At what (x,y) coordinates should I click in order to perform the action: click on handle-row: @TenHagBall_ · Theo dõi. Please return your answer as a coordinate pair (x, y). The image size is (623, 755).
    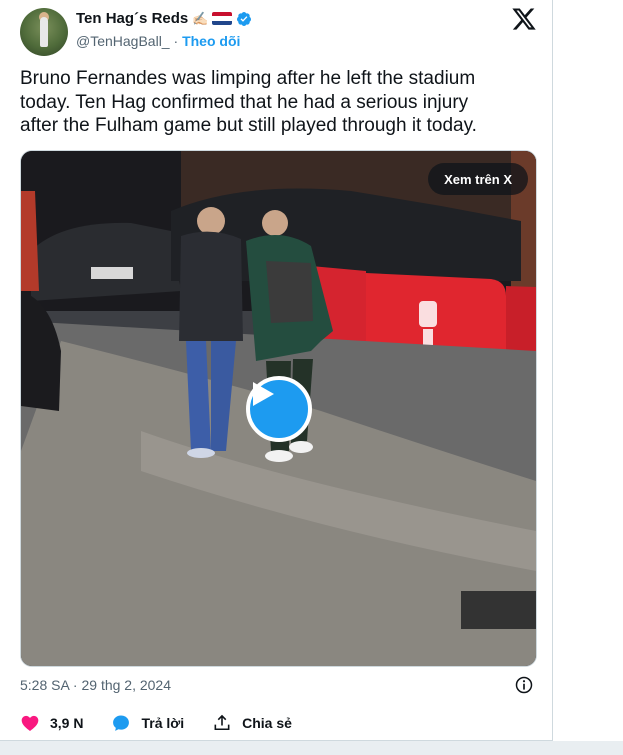
    Looking at the image, I should click on (158, 41).